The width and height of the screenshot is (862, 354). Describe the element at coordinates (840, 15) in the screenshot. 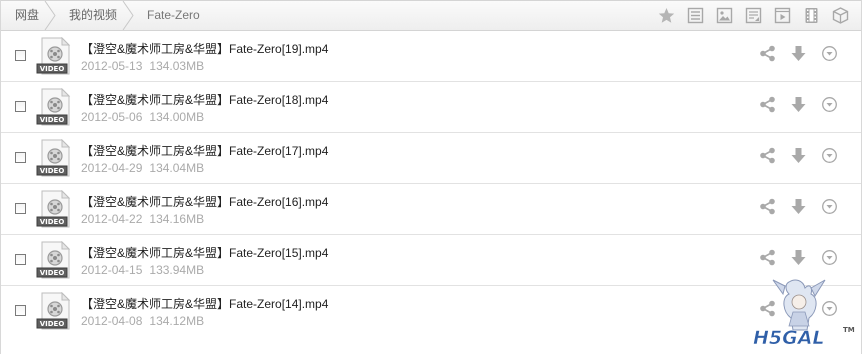

I see `box-view-icon` at that location.